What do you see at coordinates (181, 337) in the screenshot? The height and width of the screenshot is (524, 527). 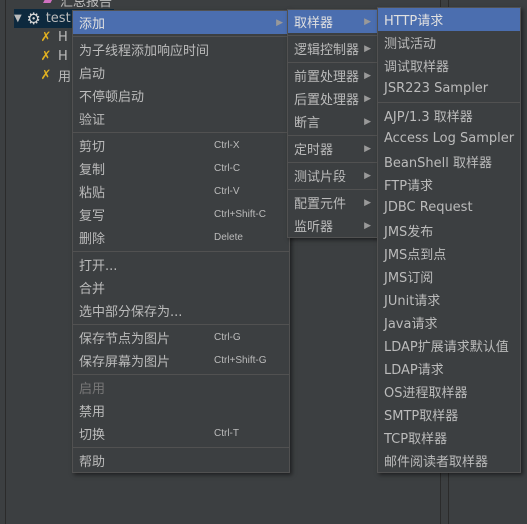 I see `menu-item: 保存节点为图片 Ctrl-G` at bounding box center [181, 337].